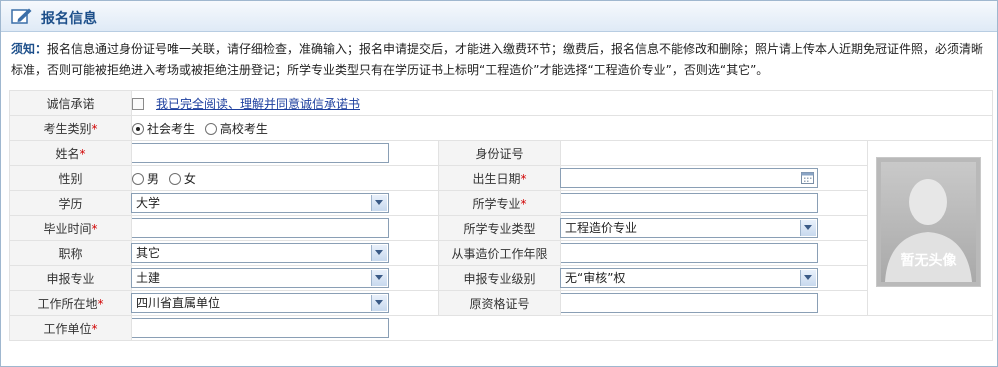 This screenshot has width=998, height=367. I want to click on row-location: 工作所在地* 四川省直属单位 原资格证号, so click(501, 303).